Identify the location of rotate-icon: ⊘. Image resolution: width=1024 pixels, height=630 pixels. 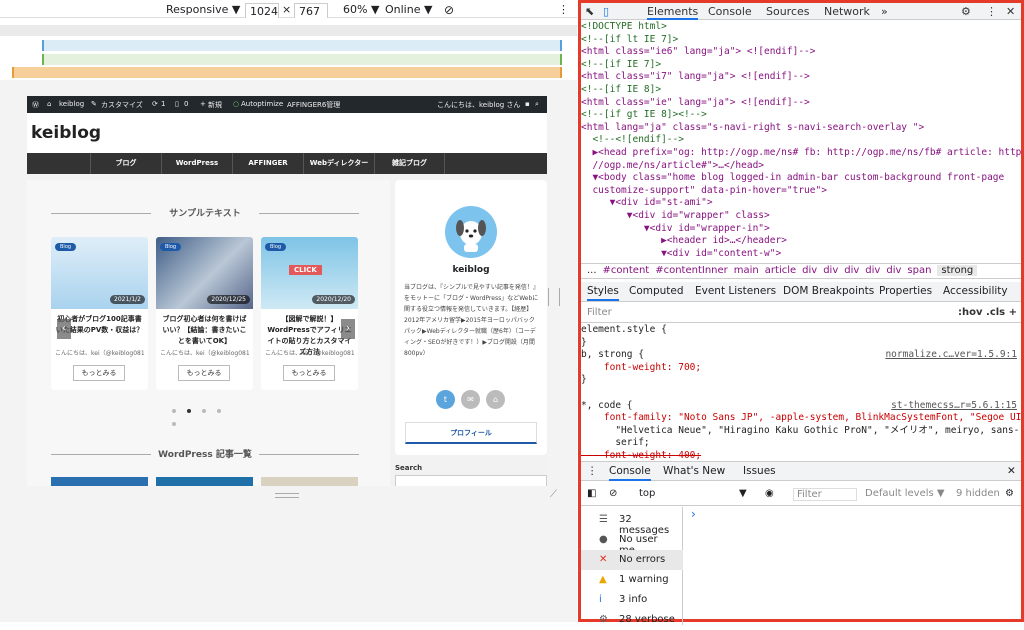
(449, 10).